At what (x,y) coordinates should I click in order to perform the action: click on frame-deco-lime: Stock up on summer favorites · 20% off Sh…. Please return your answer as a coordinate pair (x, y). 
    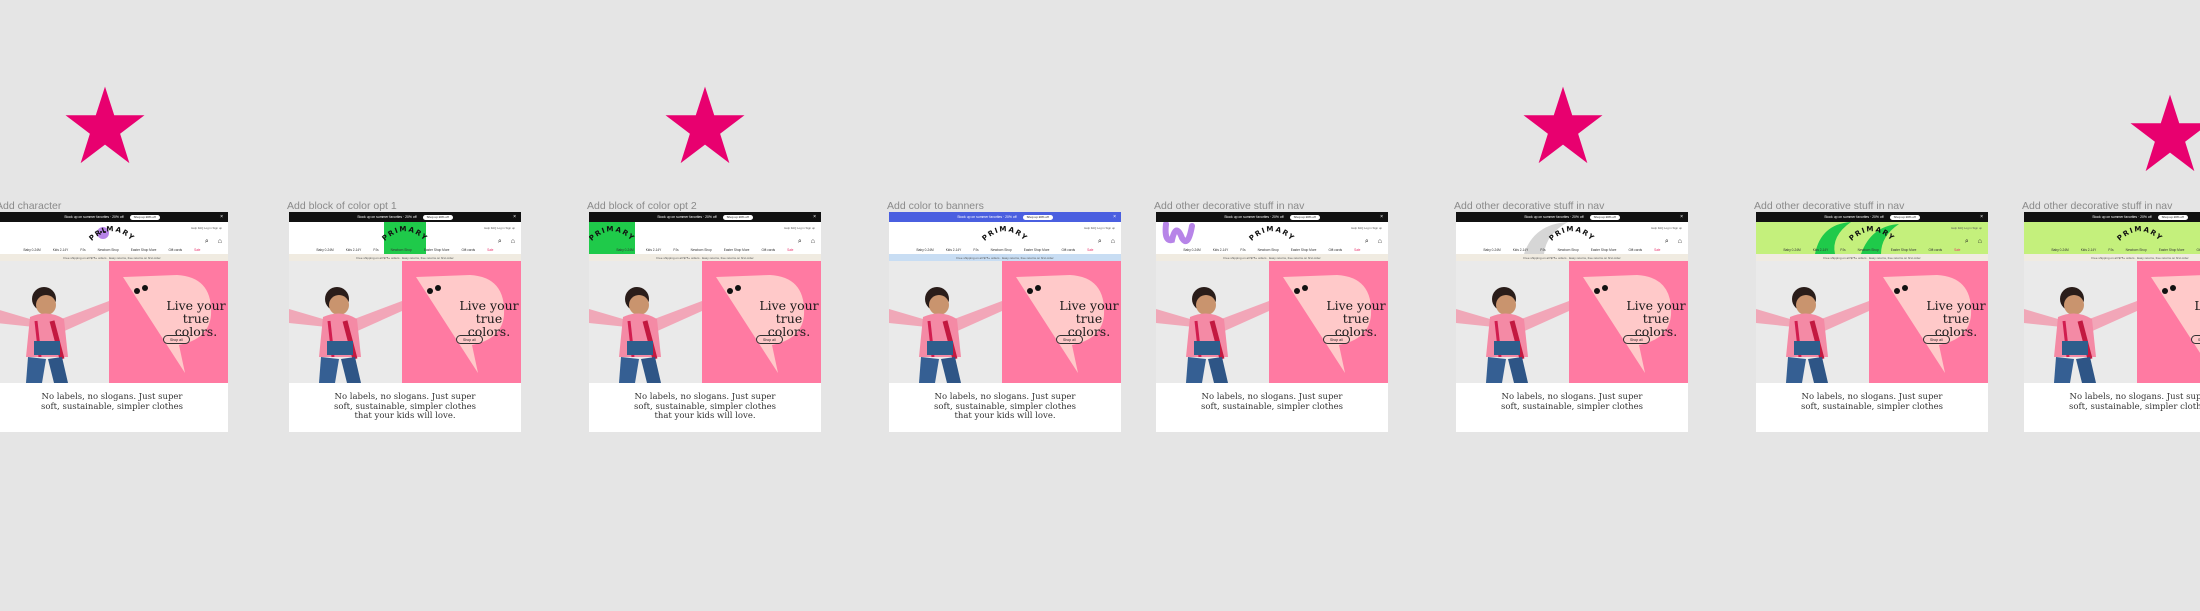
    Looking at the image, I should click on (2112, 322).